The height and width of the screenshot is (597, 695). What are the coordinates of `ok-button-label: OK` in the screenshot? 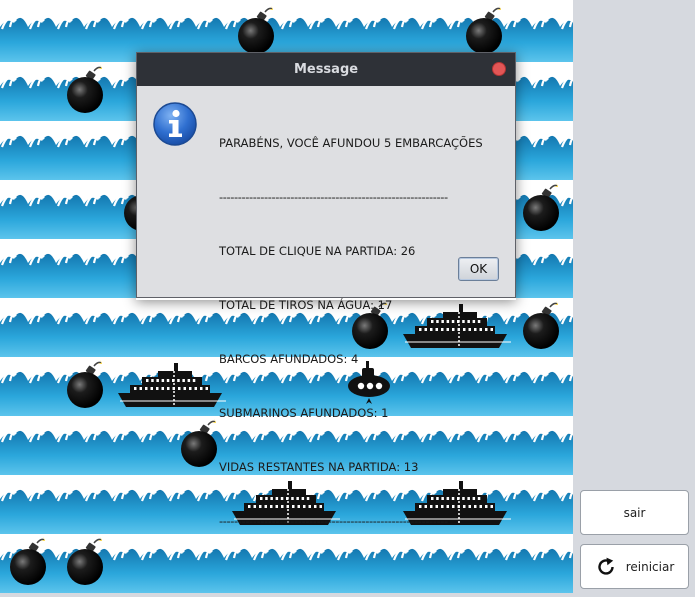 It's located at (478, 269).